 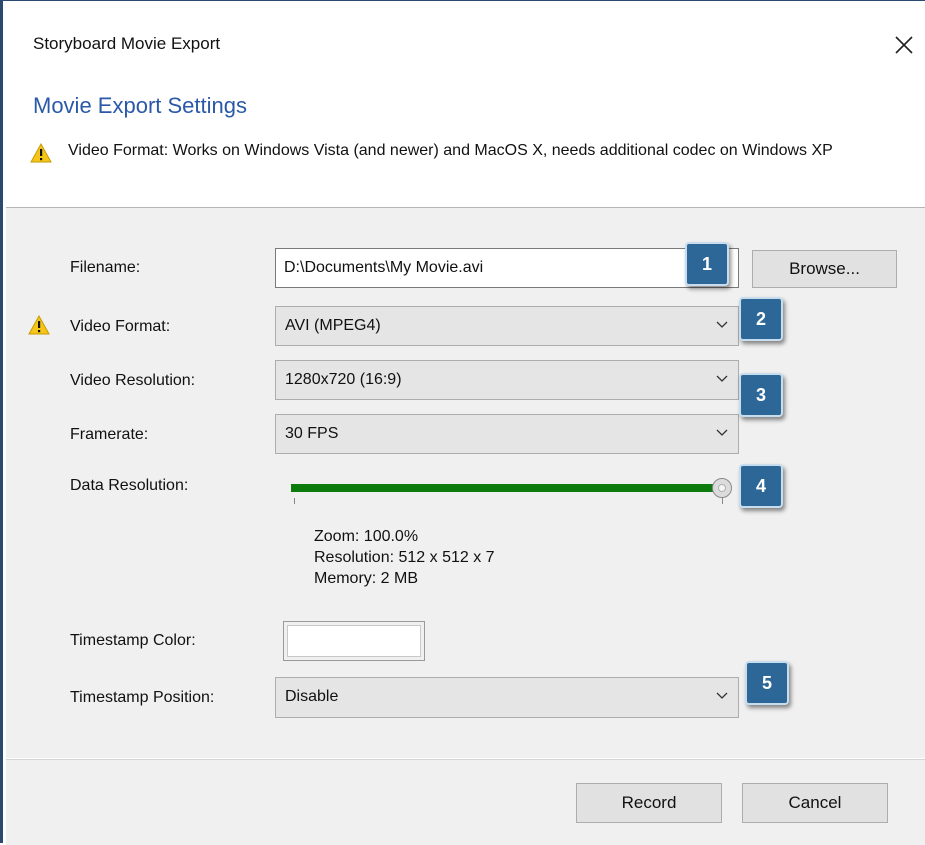 I want to click on zoom-info: Zoom: 100.0%, so click(x=366, y=536).